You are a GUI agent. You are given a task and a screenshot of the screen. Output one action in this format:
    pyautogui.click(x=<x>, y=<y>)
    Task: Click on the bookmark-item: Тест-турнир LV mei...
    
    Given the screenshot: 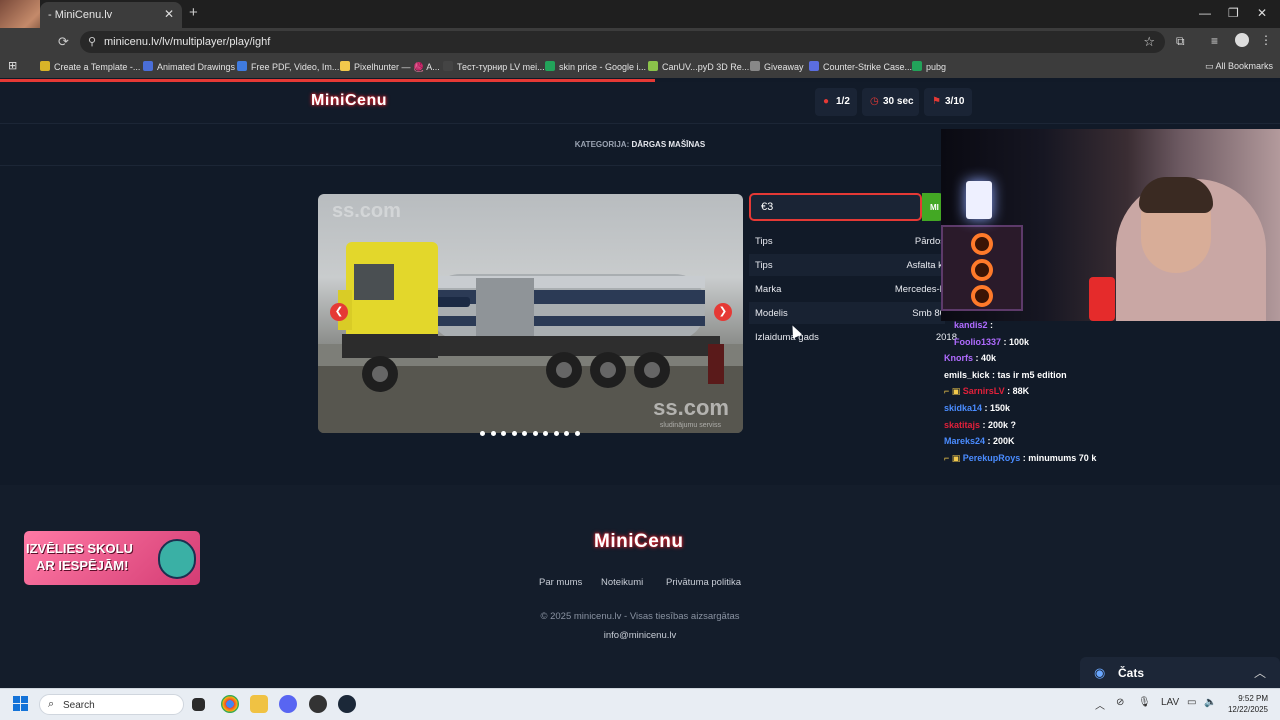 What is the action you would take?
    pyautogui.click(x=494, y=66)
    